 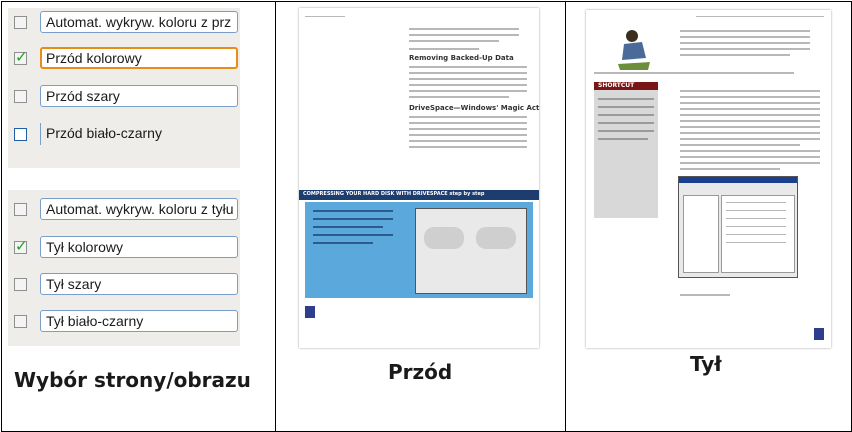 I want to click on front-option-bw: Przód biało-czarny, so click(x=124, y=135).